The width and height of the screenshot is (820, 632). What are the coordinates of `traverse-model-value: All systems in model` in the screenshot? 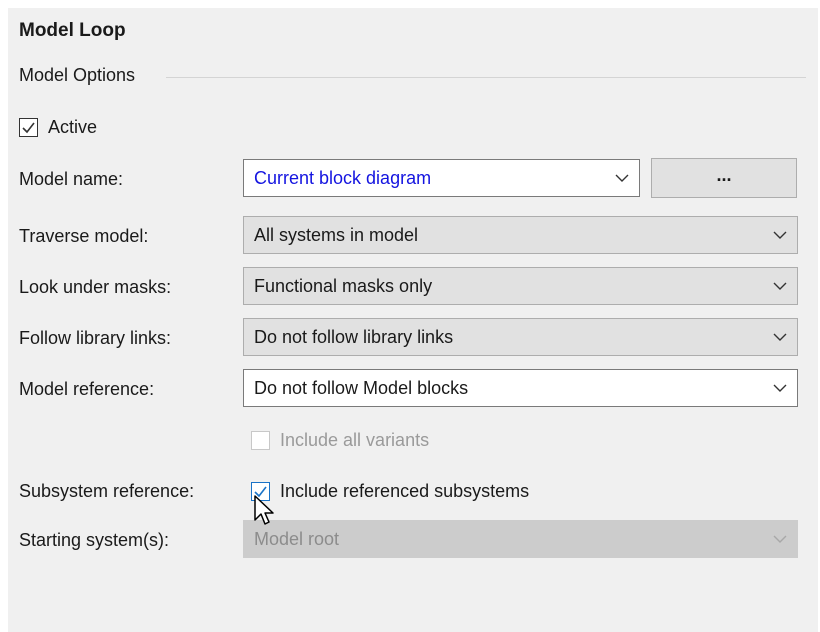 It's located at (336, 234).